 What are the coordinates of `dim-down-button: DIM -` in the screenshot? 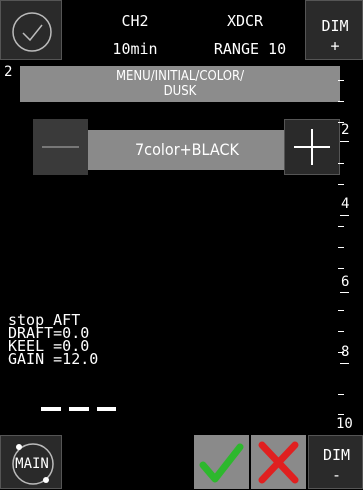 It's located at (335, 462).